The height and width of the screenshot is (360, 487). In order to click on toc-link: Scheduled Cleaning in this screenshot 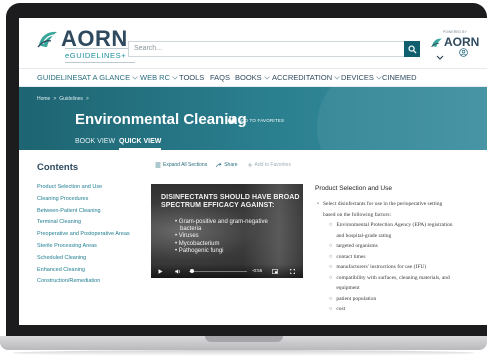, I will do `click(92, 259)`.